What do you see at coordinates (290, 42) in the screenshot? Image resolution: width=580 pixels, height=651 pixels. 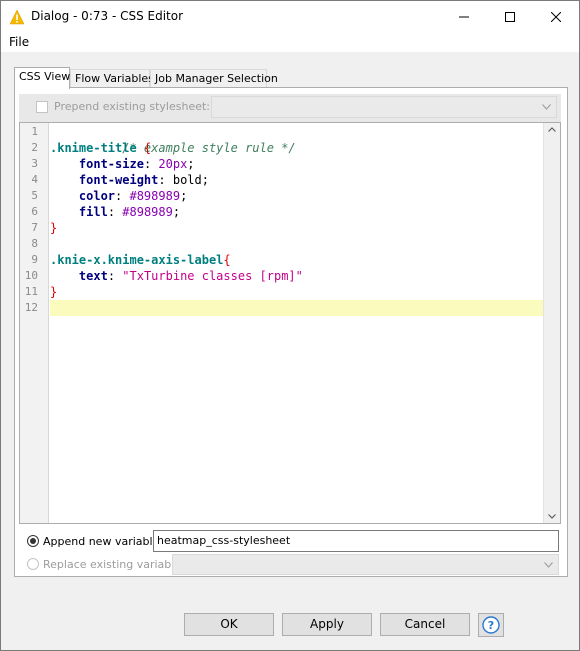 I see `menu-bar: File` at bounding box center [290, 42].